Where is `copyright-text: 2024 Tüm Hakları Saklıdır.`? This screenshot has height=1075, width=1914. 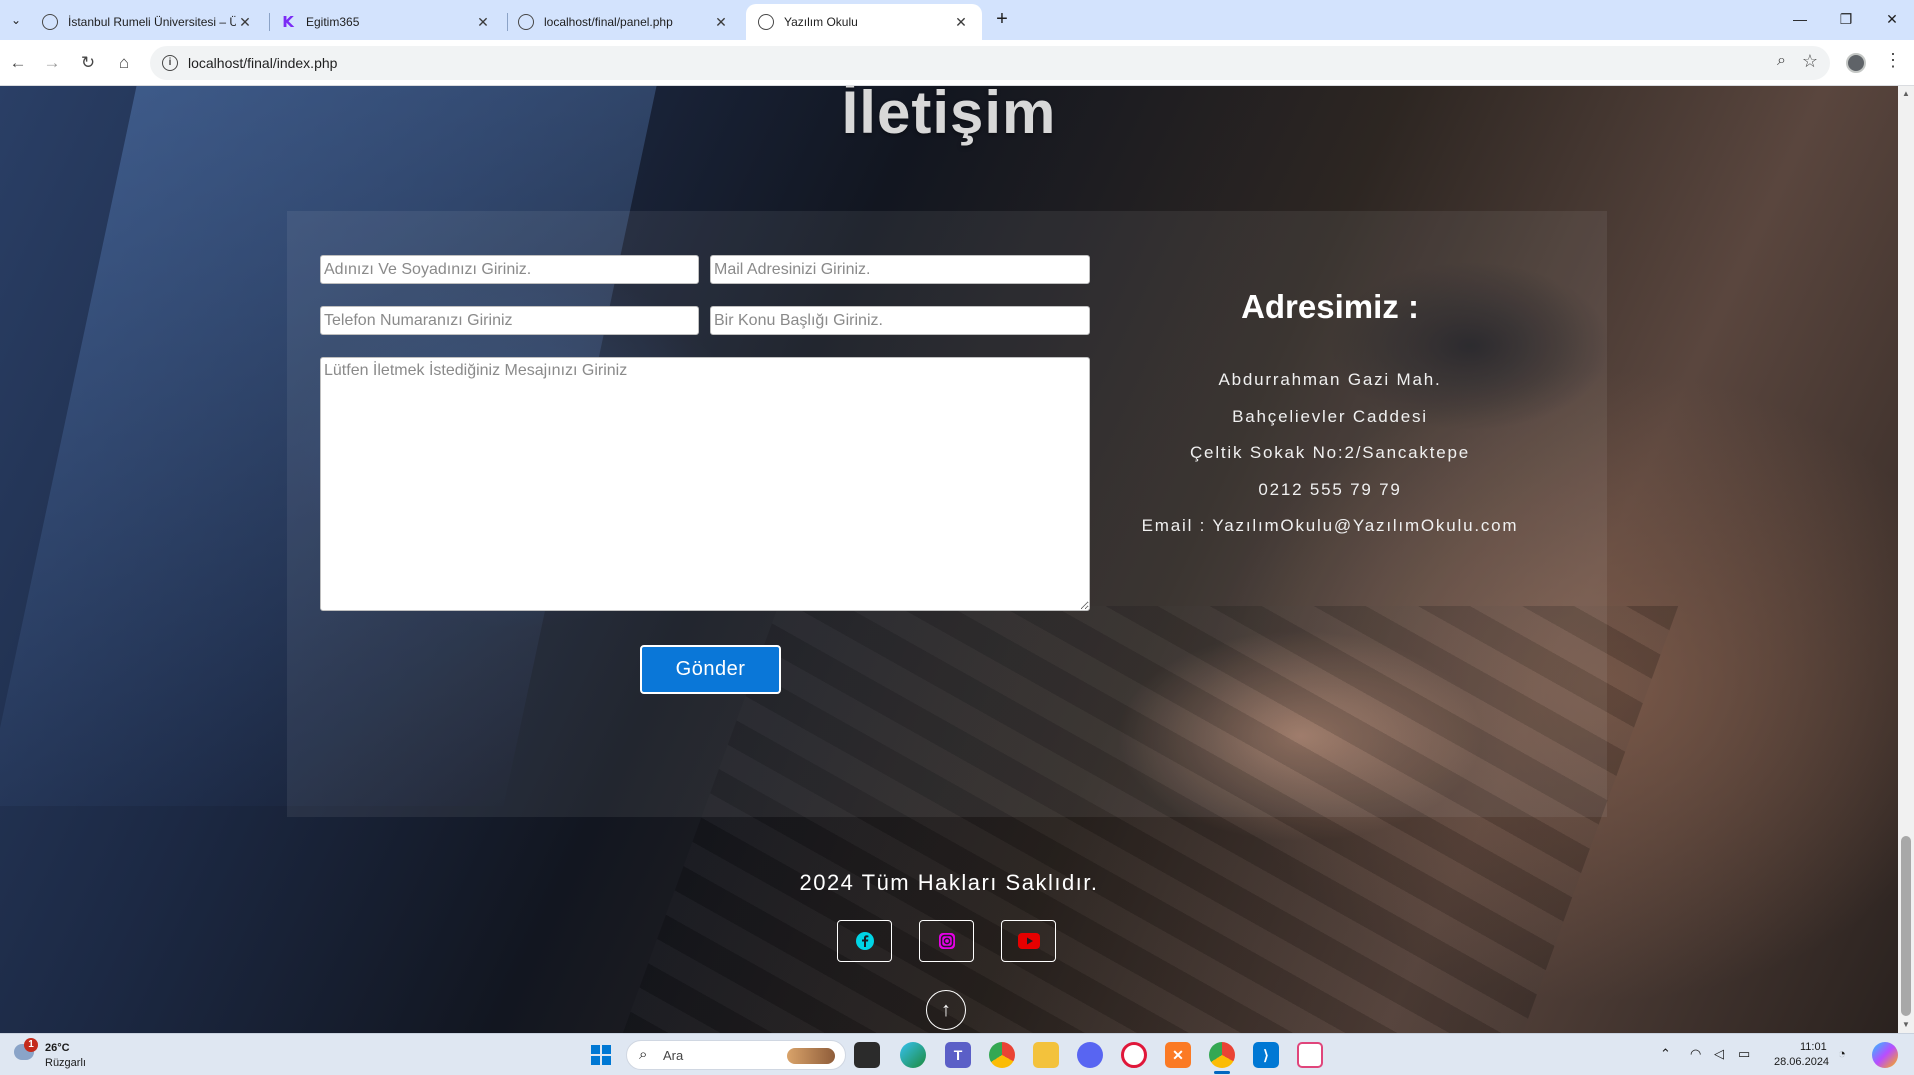
copyright-text: 2024 Tüm Hakları Saklıdır. is located at coordinates (949, 882).